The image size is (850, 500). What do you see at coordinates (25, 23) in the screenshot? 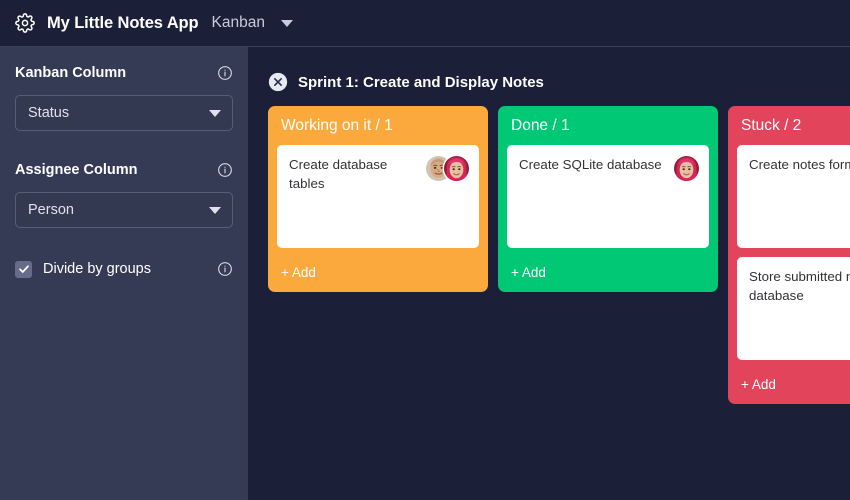
I see `gear-icon` at bounding box center [25, 23].